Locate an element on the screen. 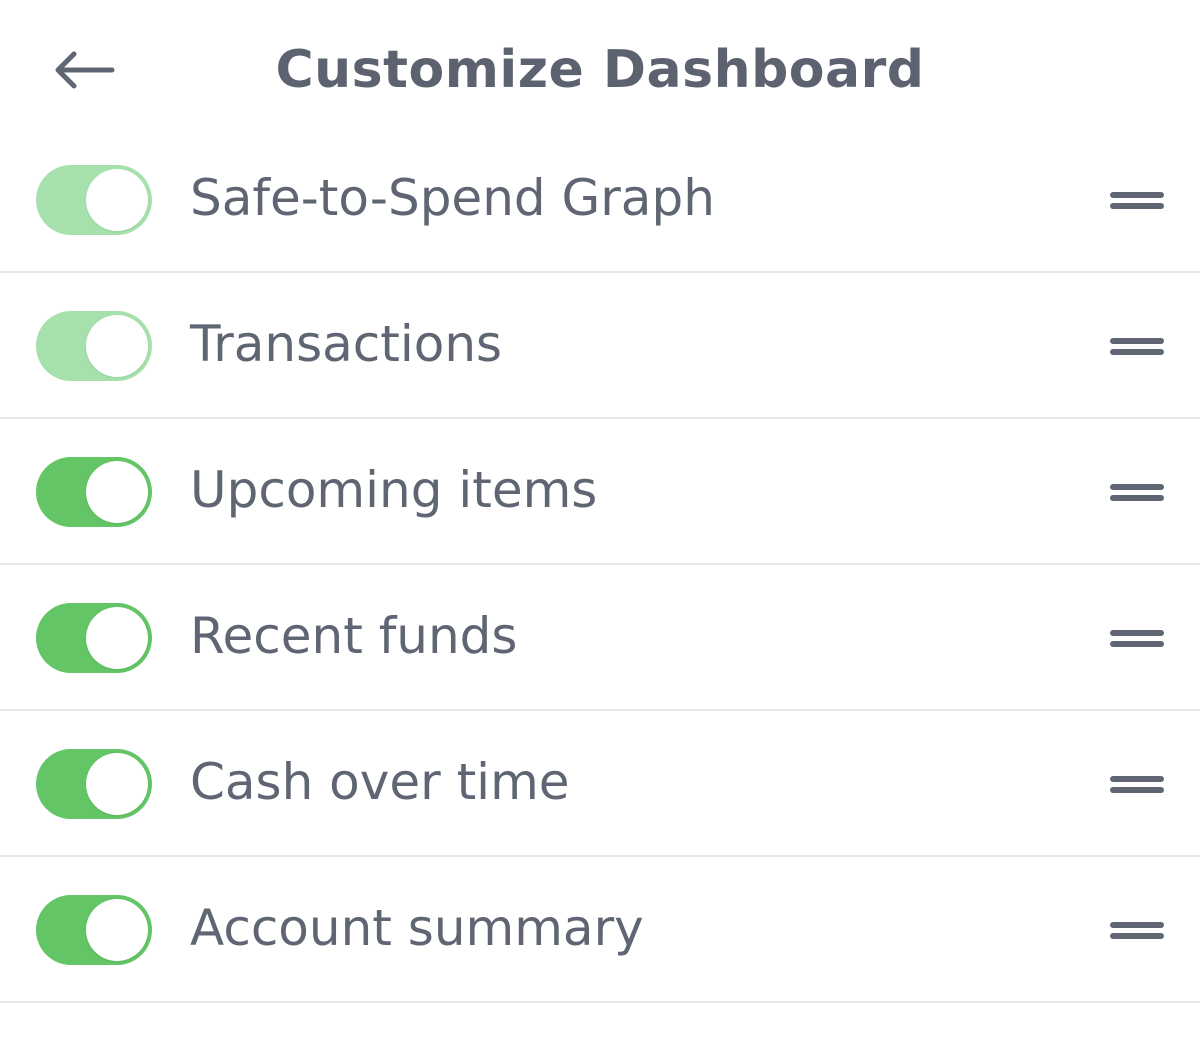  list-item-safe-to-spend-graph: Safe-to-Spend Graph is located at coordinates (600, 200).